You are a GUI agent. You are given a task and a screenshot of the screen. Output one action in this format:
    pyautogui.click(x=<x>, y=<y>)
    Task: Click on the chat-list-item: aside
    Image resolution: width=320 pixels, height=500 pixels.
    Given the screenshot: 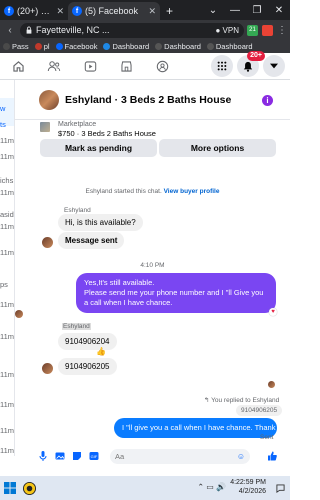 What is the action you would take?
    pyautogui.click(x=7, y=214)
    